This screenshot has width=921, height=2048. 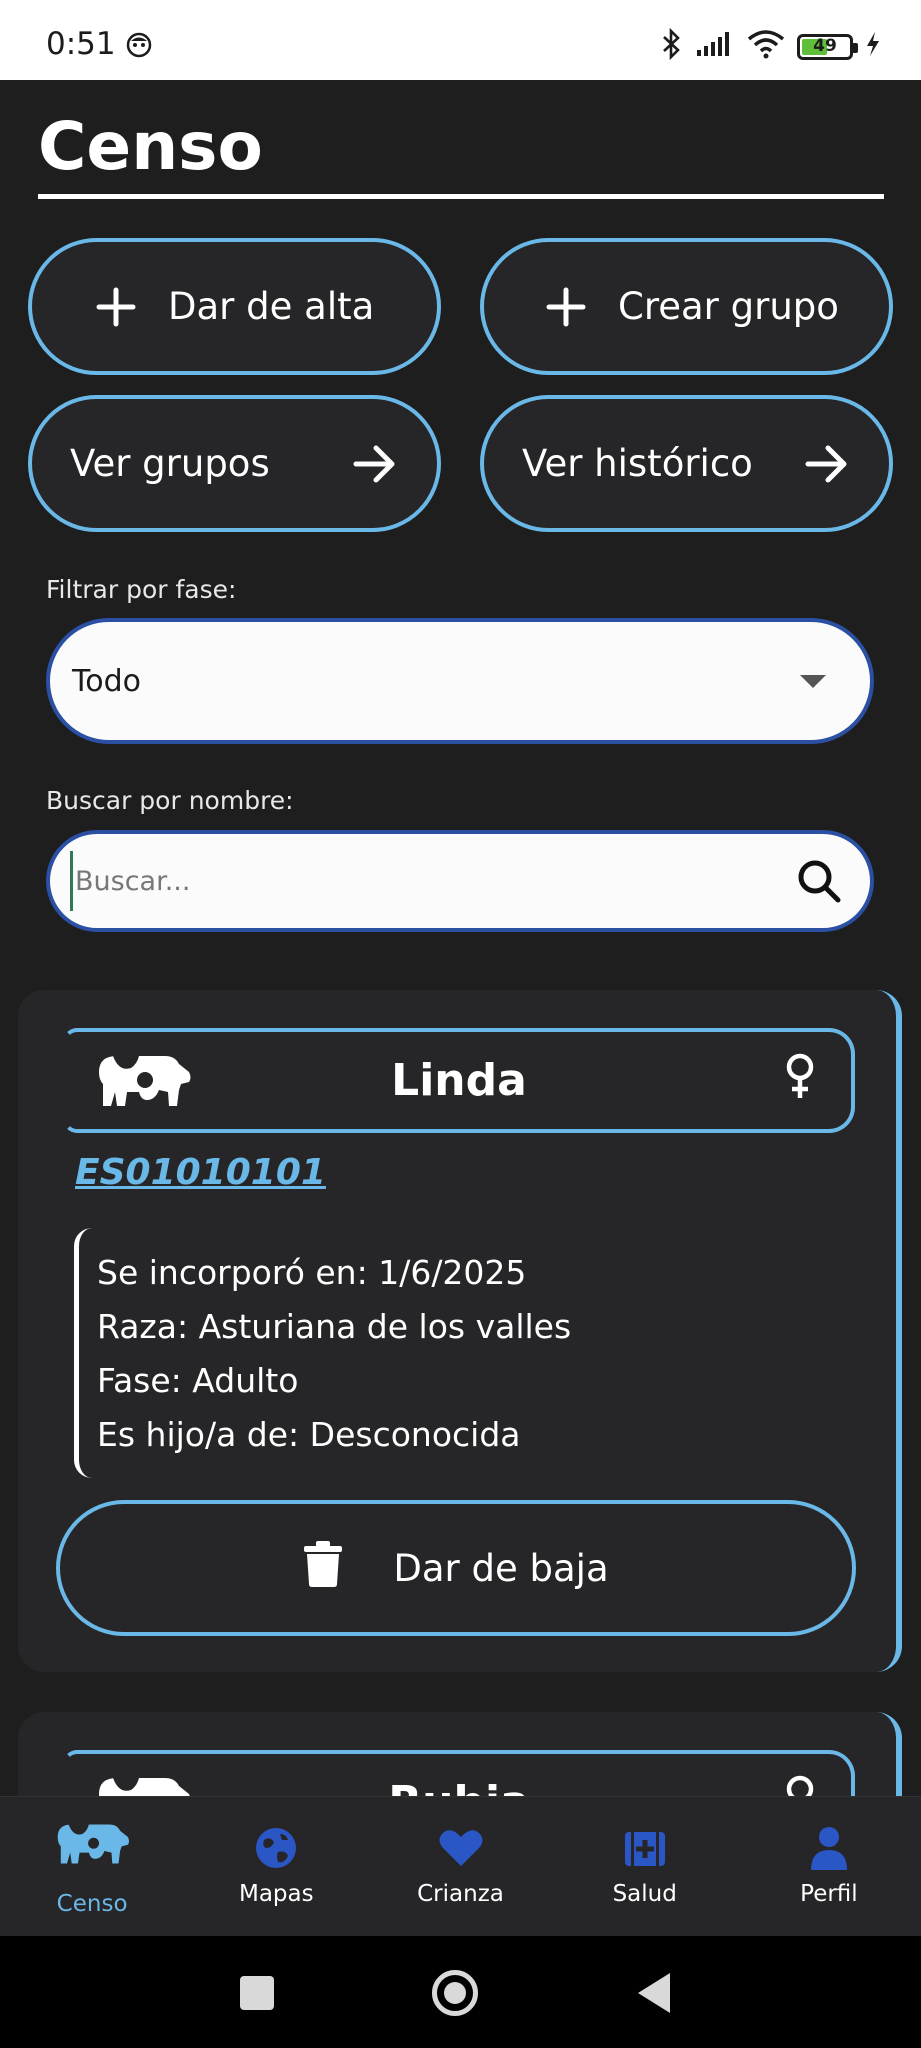 What do you see at coordinates (825, 45) in the screenshot?
I see `battery-level: 49` at bounding box center [825, 45].